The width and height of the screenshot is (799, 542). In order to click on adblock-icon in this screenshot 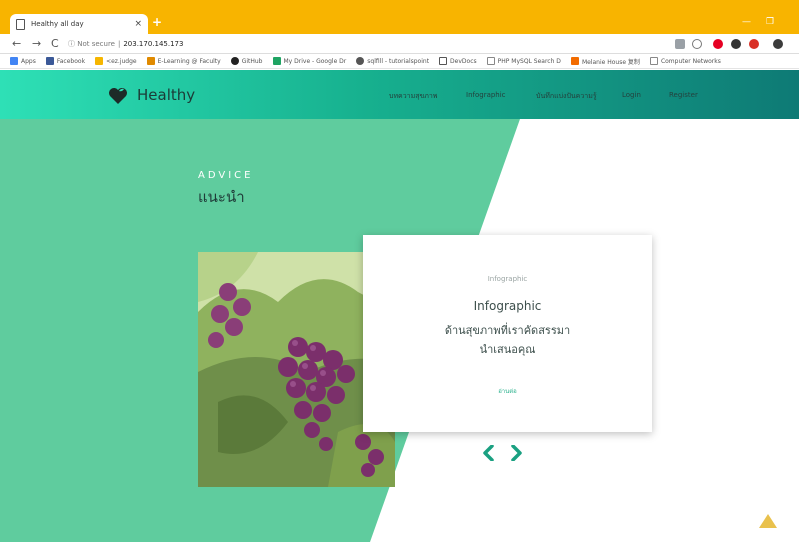, I will do `click(754, 44)`.